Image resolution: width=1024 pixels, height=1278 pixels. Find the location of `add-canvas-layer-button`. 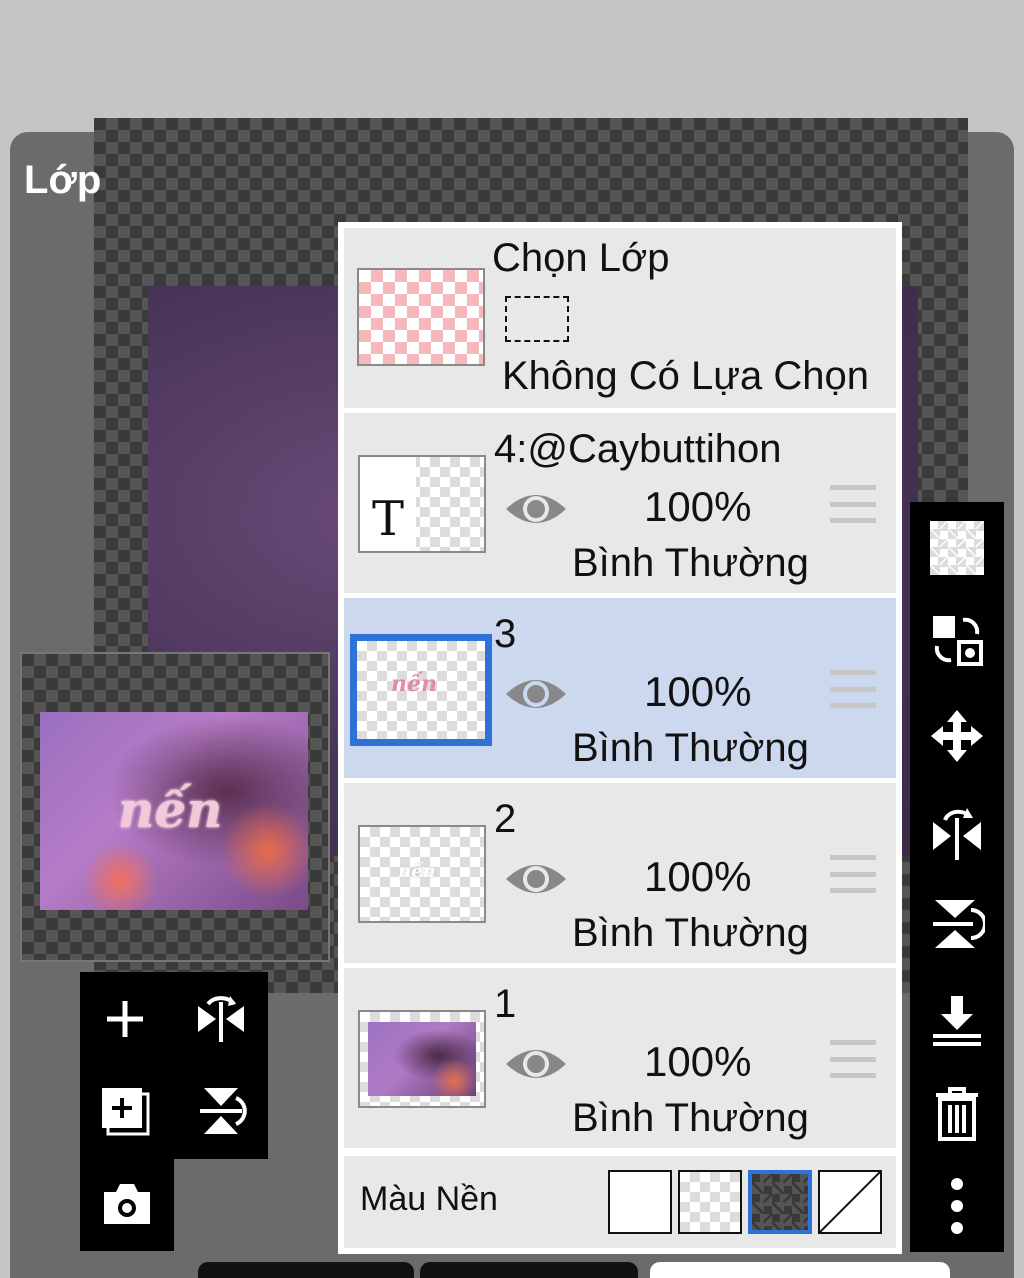

add-canvas-layer-button is located at coordinates (125, 1111).